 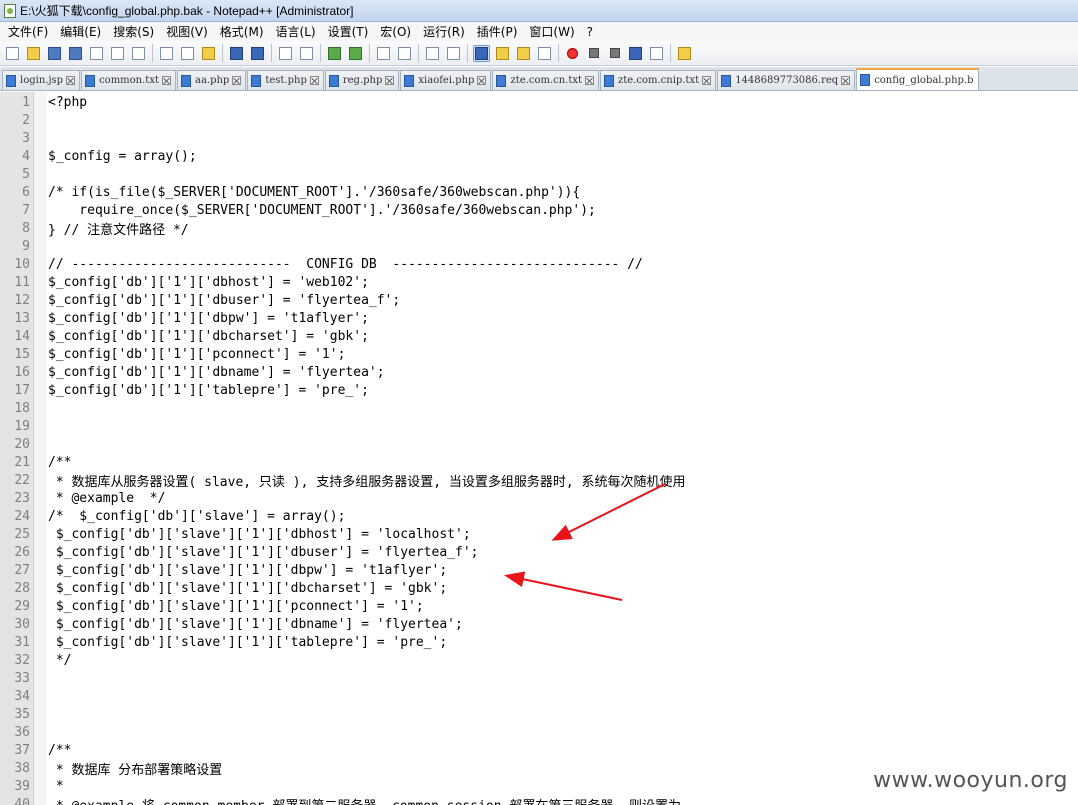 What do you see at coordinates (539, 426) in the screenshot?
I see `code-line: 19` at bounding box center [539, 426].